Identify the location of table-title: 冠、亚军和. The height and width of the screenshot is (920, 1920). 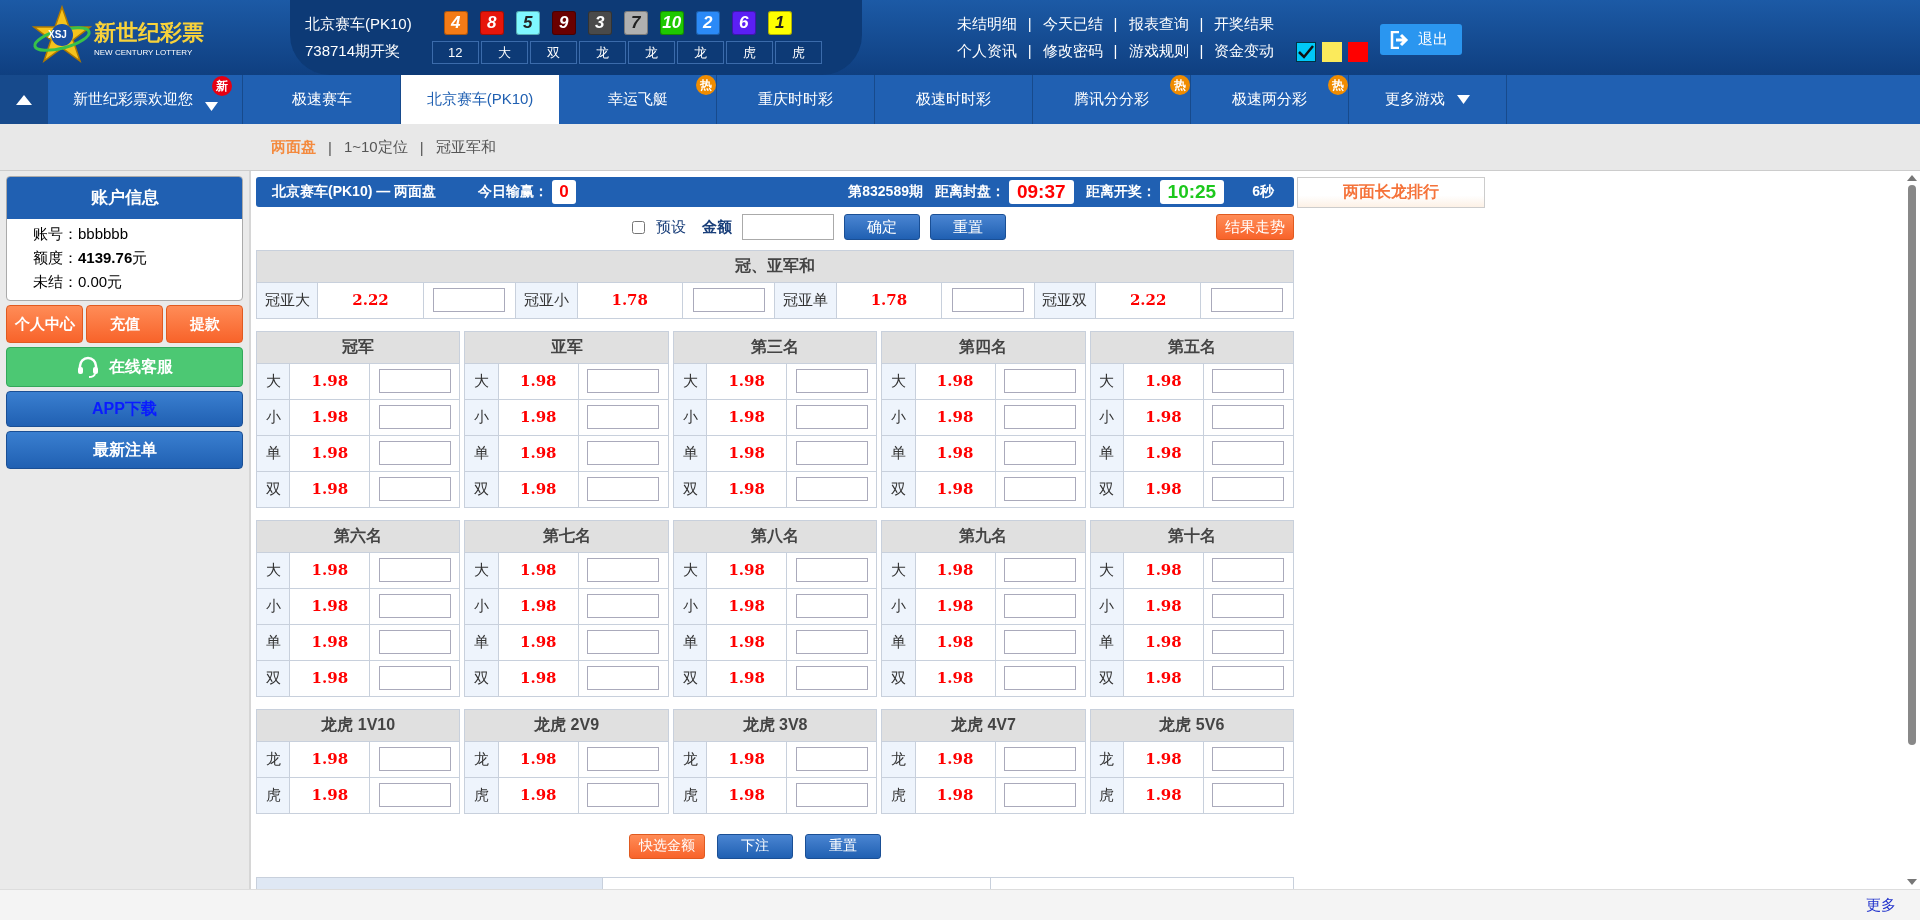
(775, 266).